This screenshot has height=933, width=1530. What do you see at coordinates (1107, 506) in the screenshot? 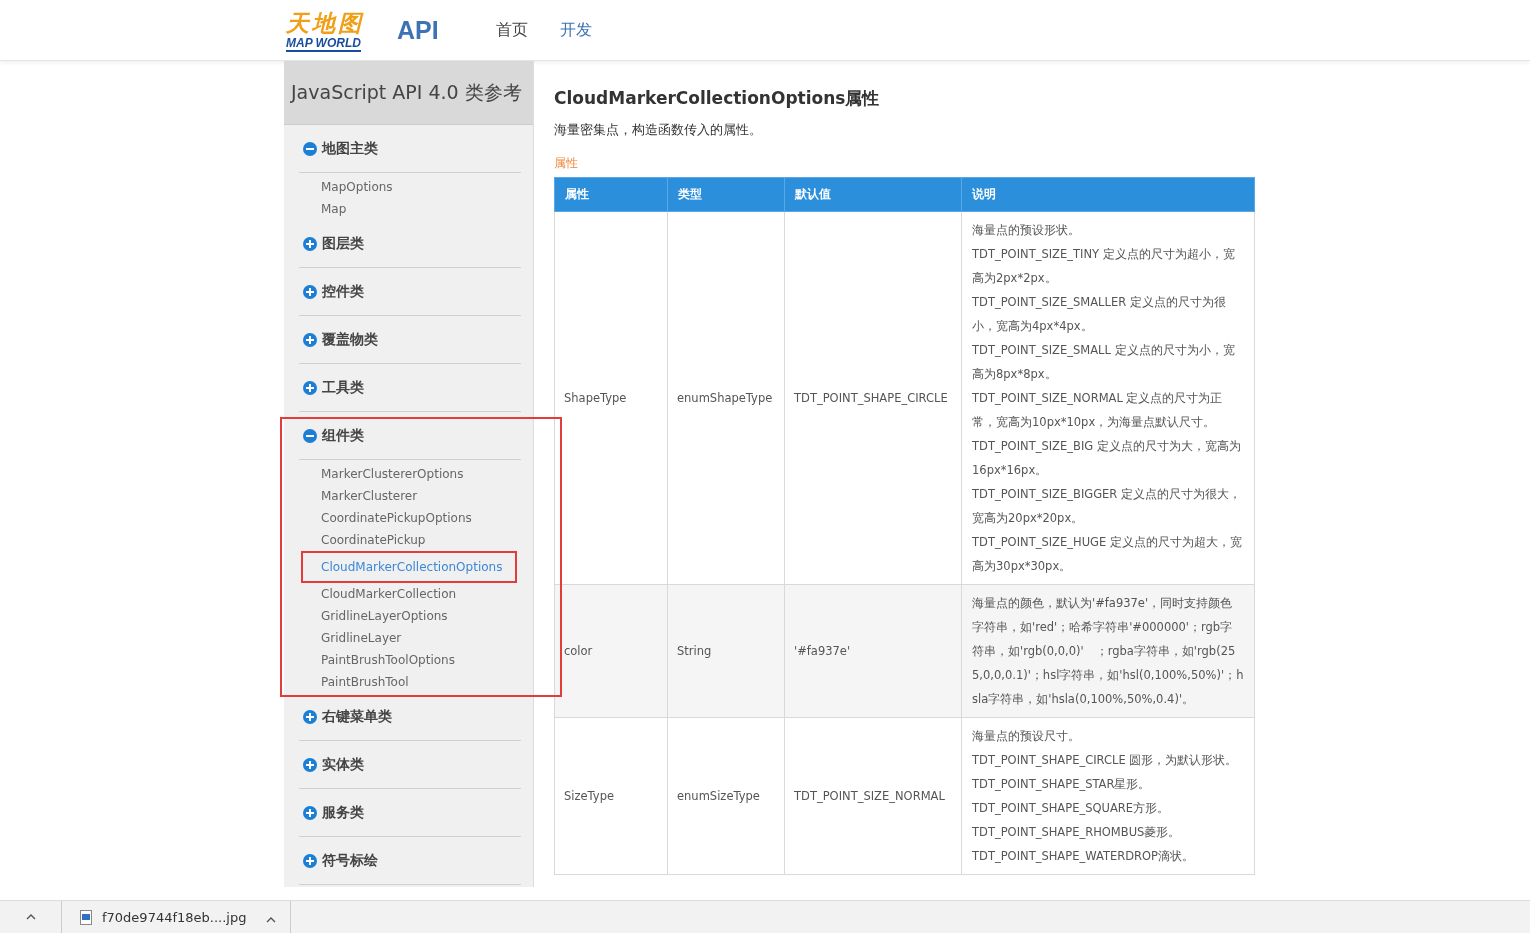
I see `description-line: TDT_POINT_SIZE_BIGGER 定义点的尺寸为很大，宽高为20px*20px。` at bounding box center [1107, 506].